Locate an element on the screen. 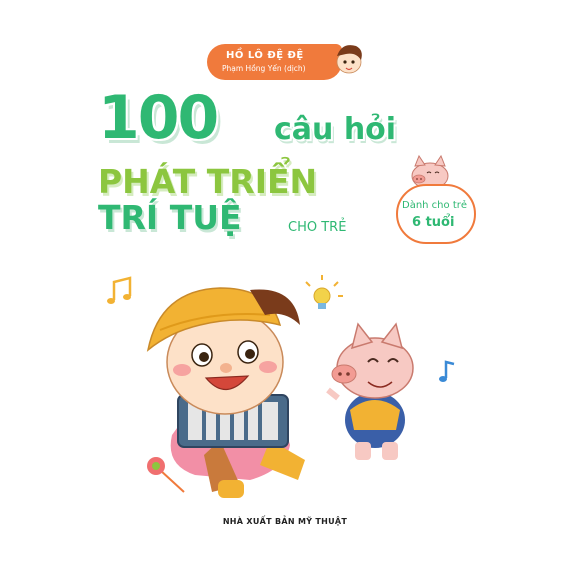  pig-character is located at coordinates (370, 391).